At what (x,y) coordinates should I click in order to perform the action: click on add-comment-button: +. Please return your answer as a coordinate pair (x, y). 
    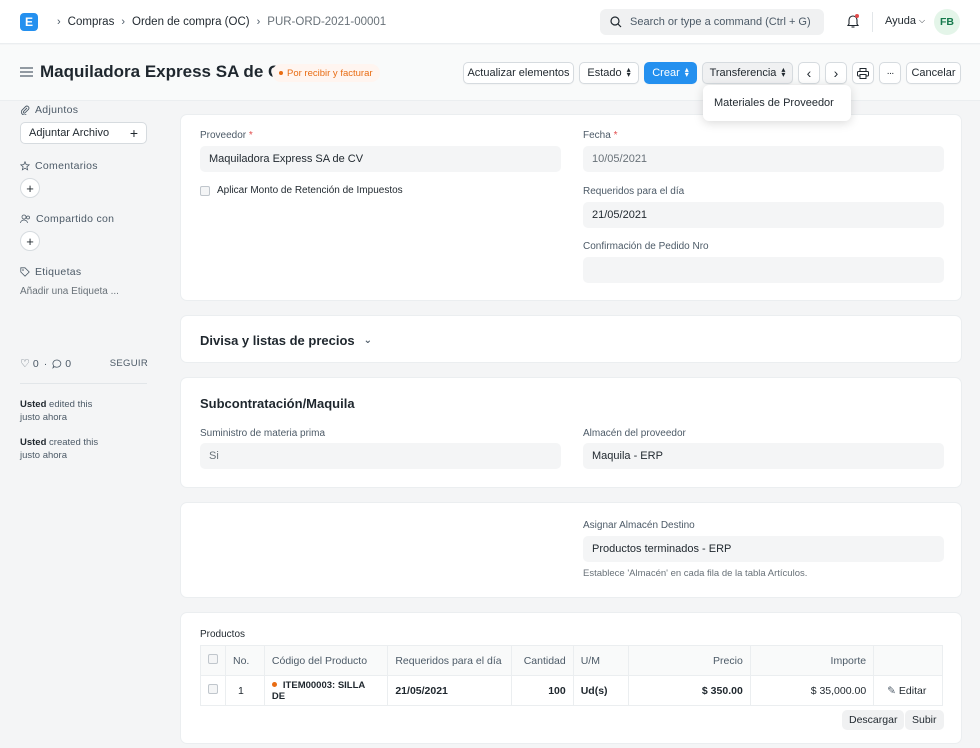
    Looking at the image, I should click on (30, 188).